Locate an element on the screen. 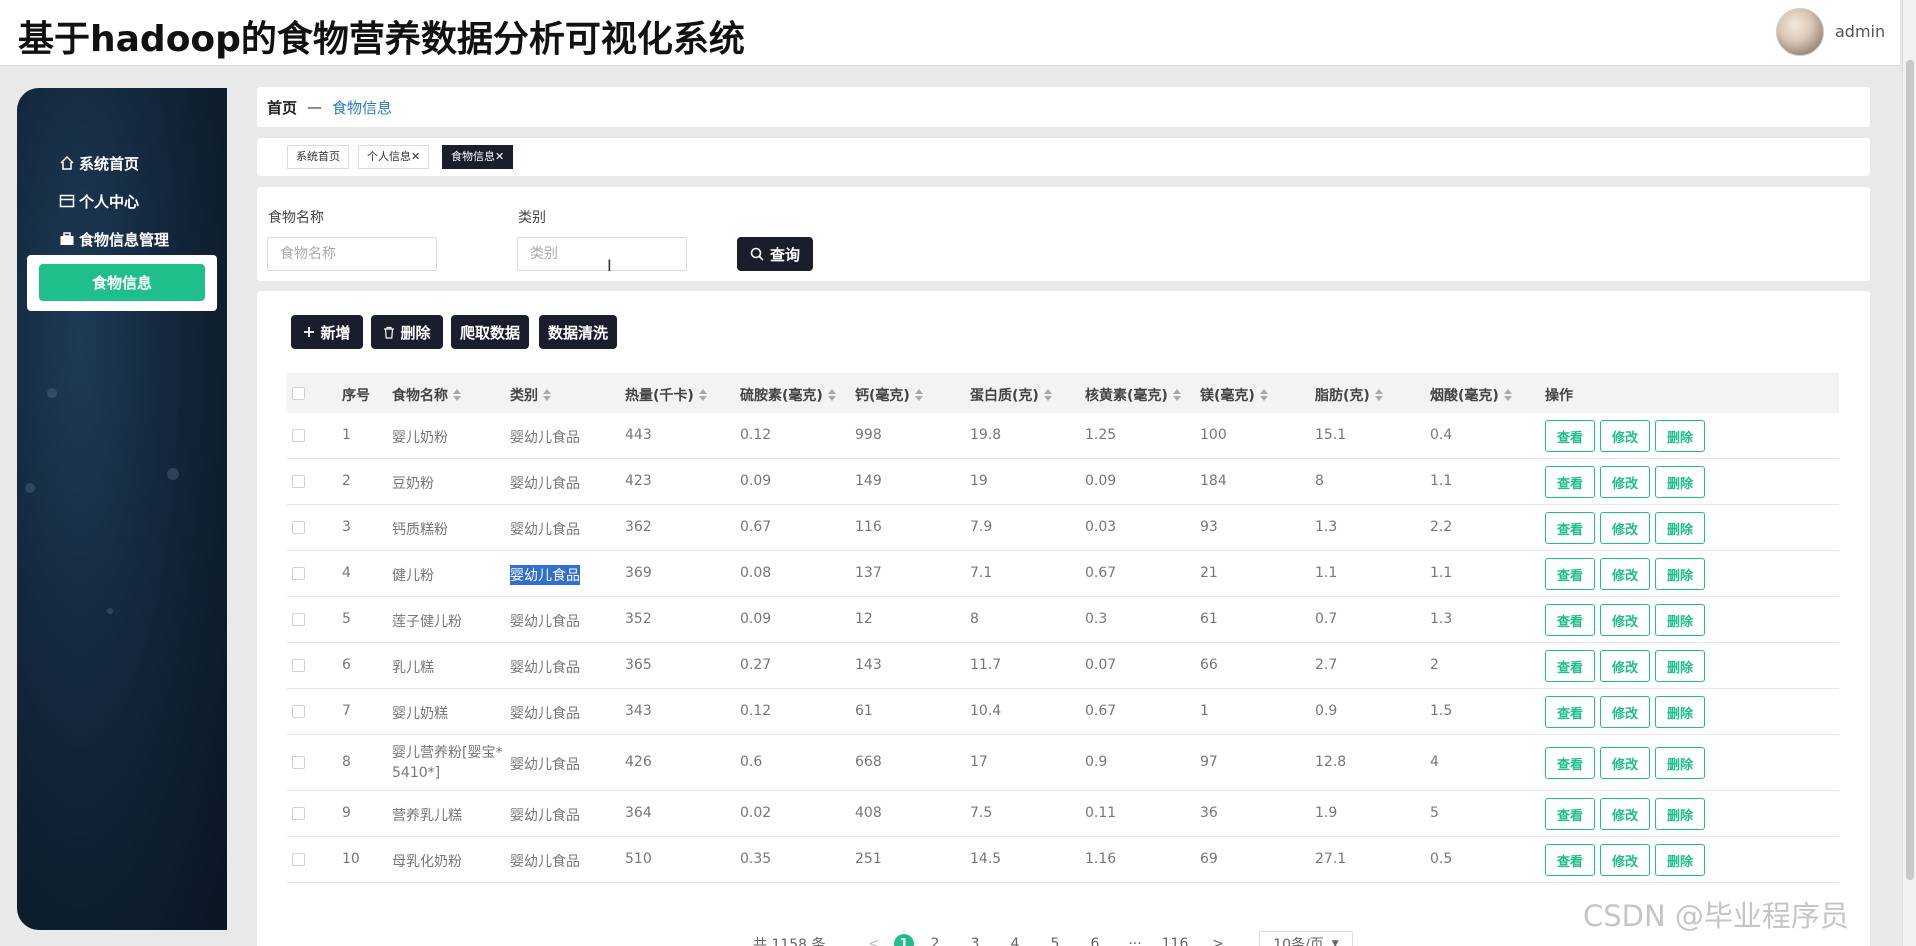  page-last: 116 is located at coordinates (1175, 938).